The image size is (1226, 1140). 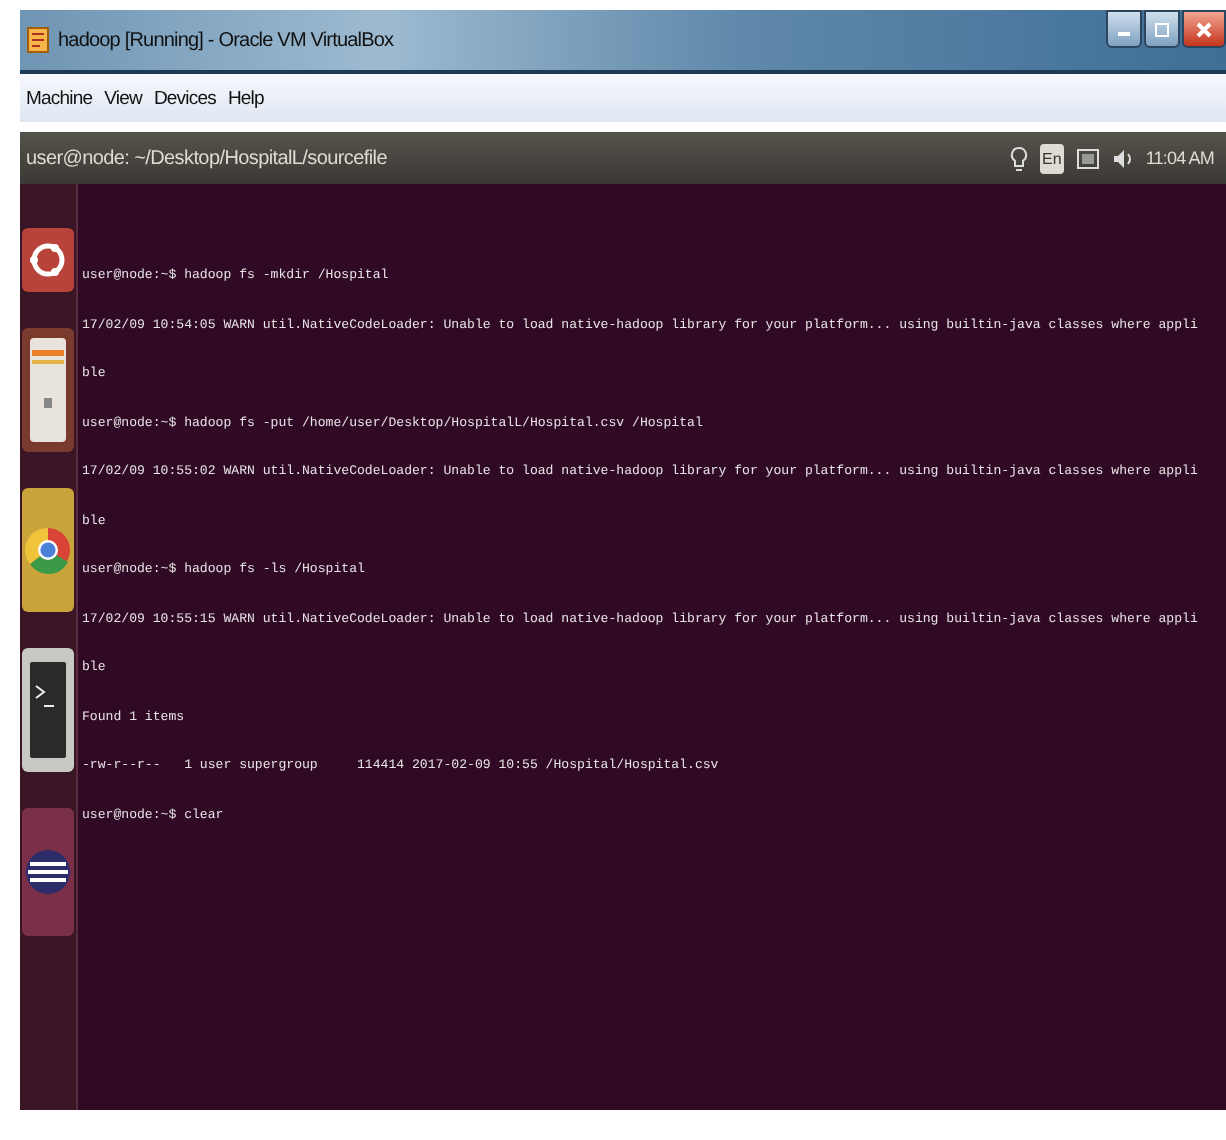 I want to click on maximize-icon, so click(x=1162, y=29).